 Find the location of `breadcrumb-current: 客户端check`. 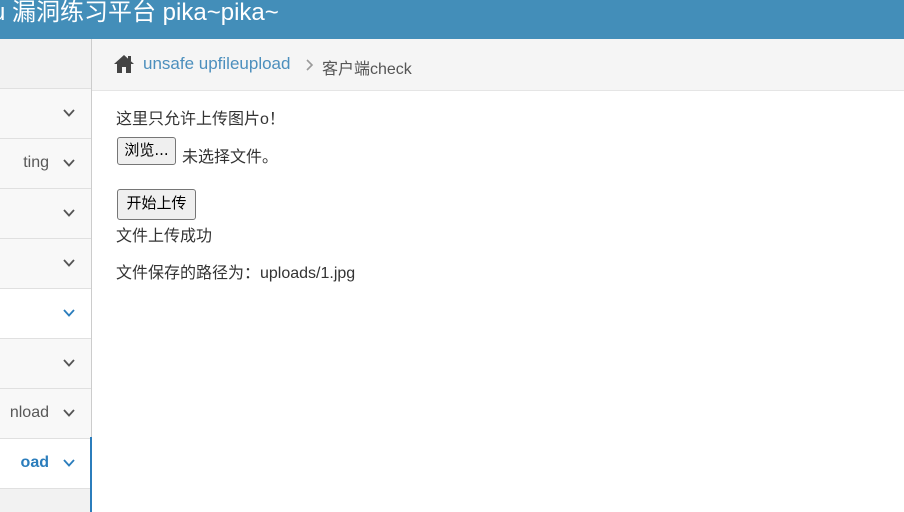

breadcrumb-current: 客户端check is located at coordinates (367, 69).